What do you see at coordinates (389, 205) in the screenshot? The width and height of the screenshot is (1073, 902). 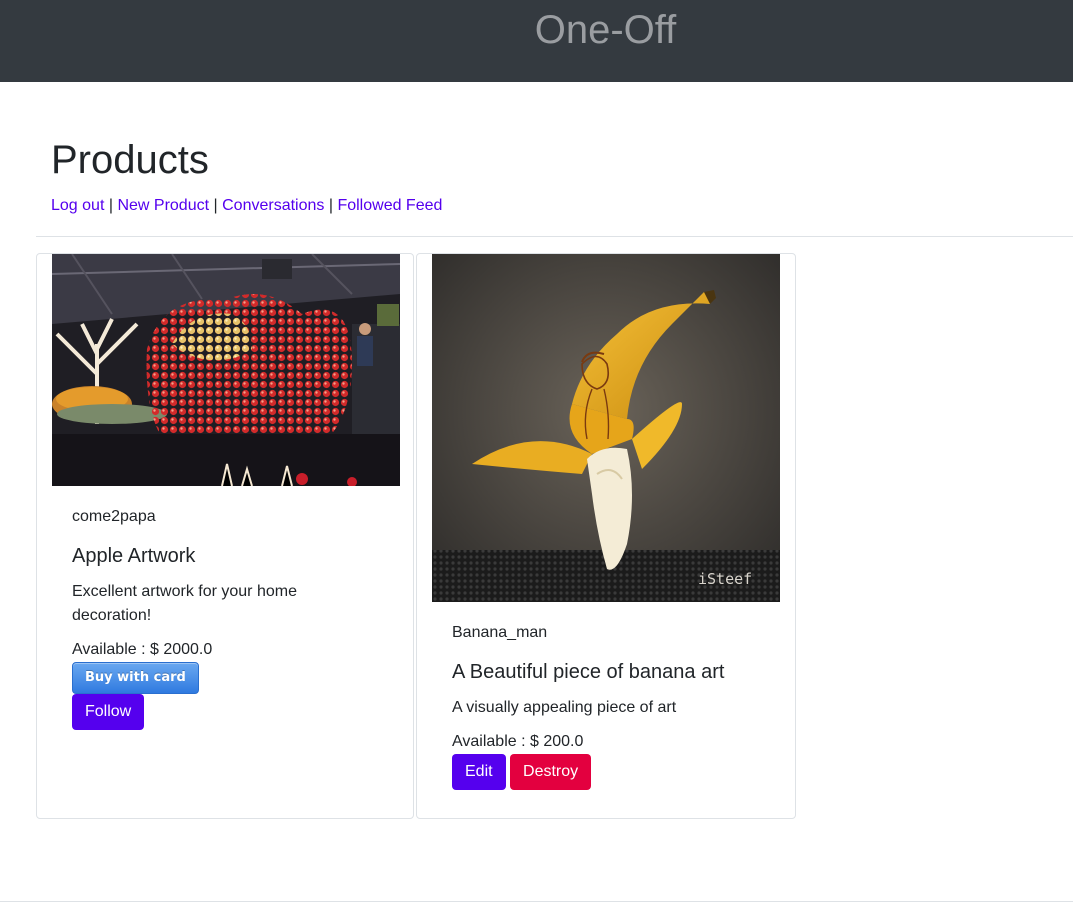 I see `followed-feed-link: Followed Feed` at bounding box center [389, 205].